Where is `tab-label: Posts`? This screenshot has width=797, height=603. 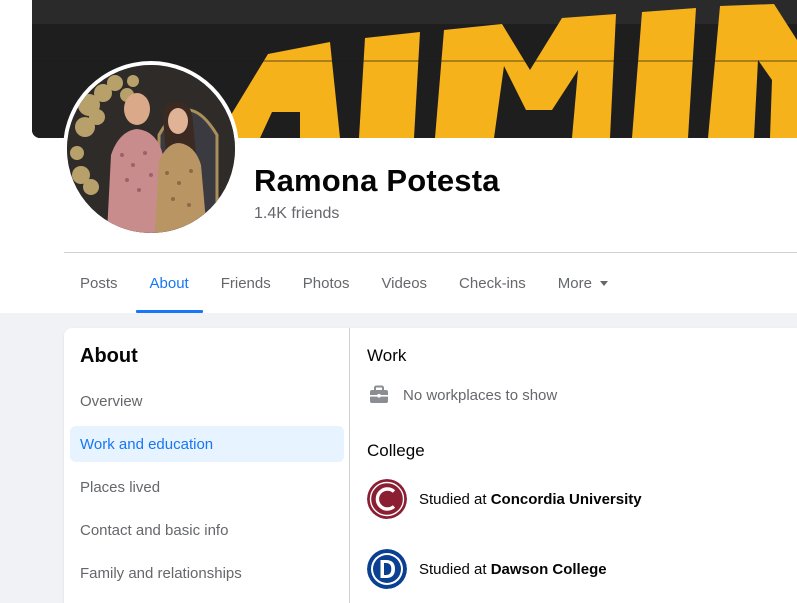
tab-label: Posts is located at coordinates (99, 283).